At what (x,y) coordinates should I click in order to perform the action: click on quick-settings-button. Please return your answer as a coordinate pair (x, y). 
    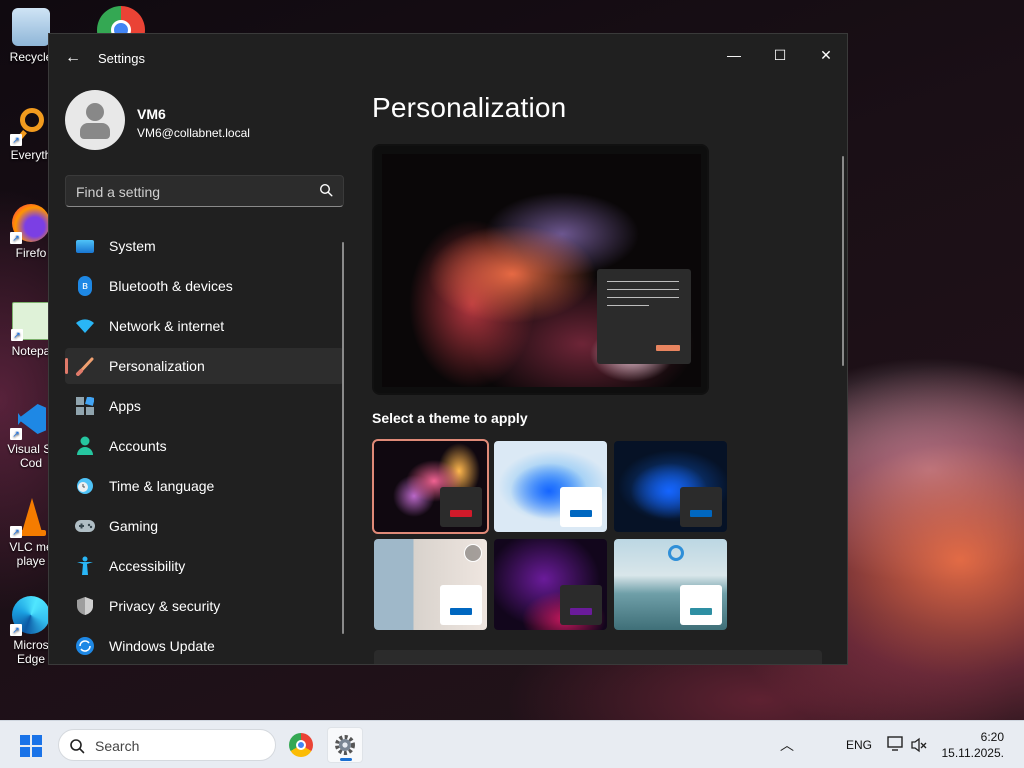
    Looking at the image, I should click on (909, 745).